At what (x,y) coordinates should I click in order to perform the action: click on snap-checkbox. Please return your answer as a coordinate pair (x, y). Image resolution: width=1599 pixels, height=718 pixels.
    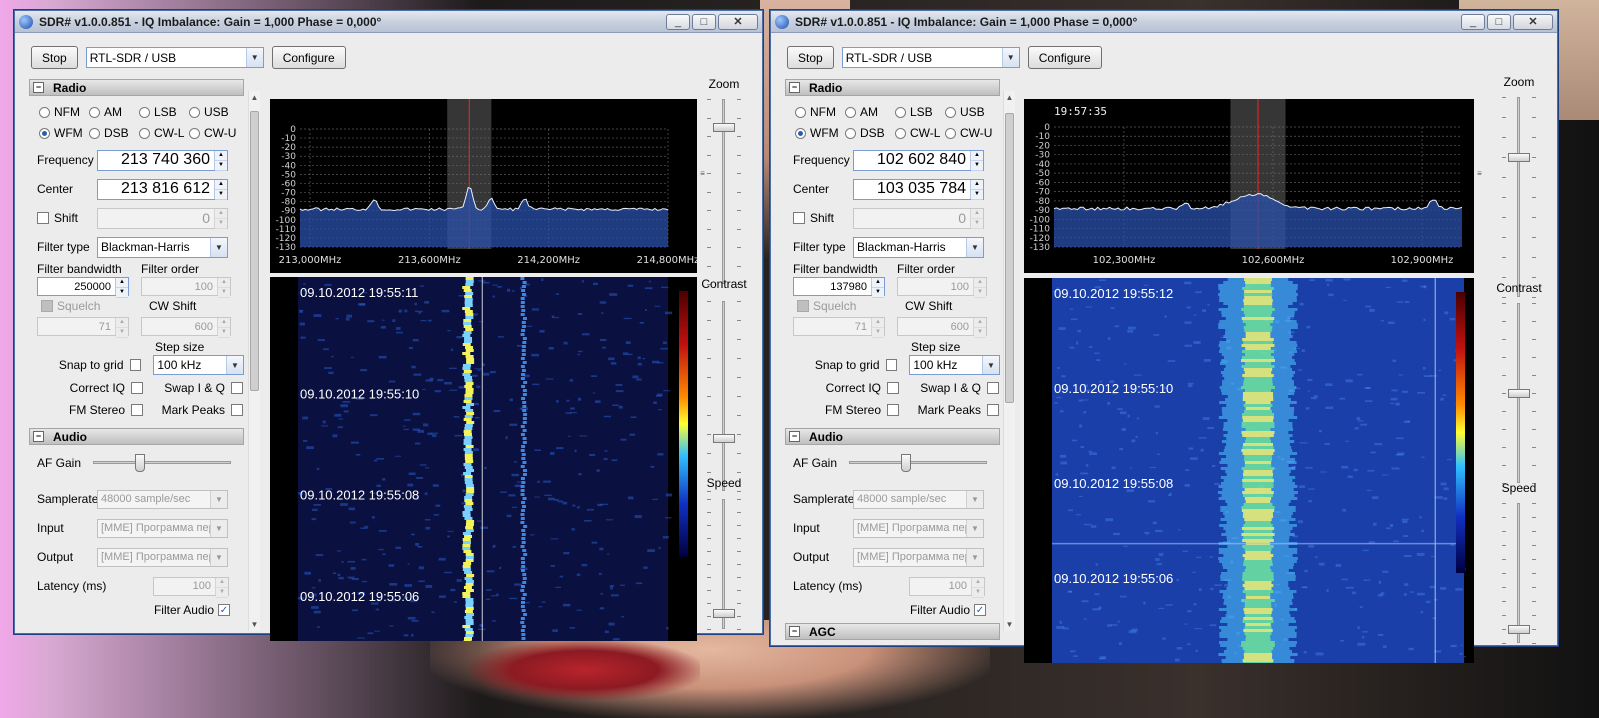
    Looking at the image, I should click on (135, 365).